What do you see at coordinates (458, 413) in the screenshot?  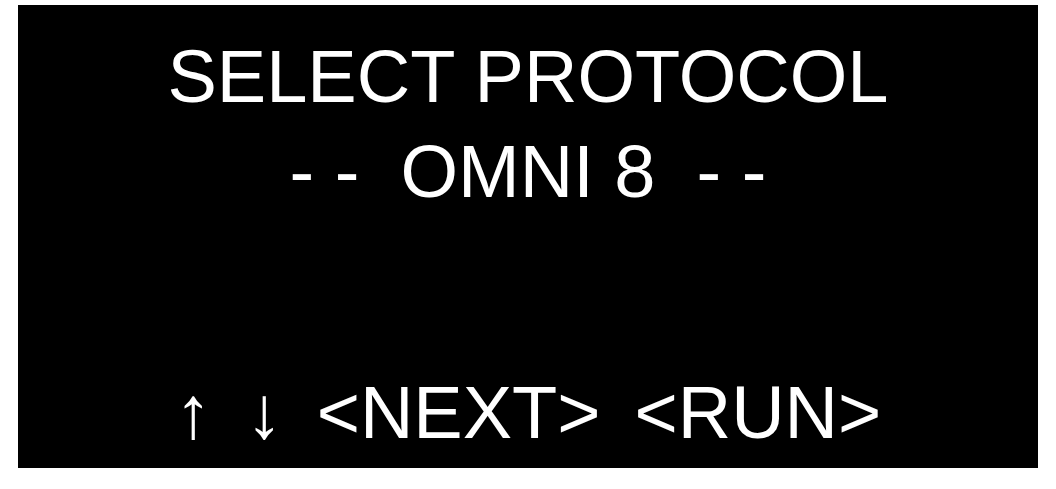 I see `key-hint: <NEXT>` at bounding box center [458, 413].